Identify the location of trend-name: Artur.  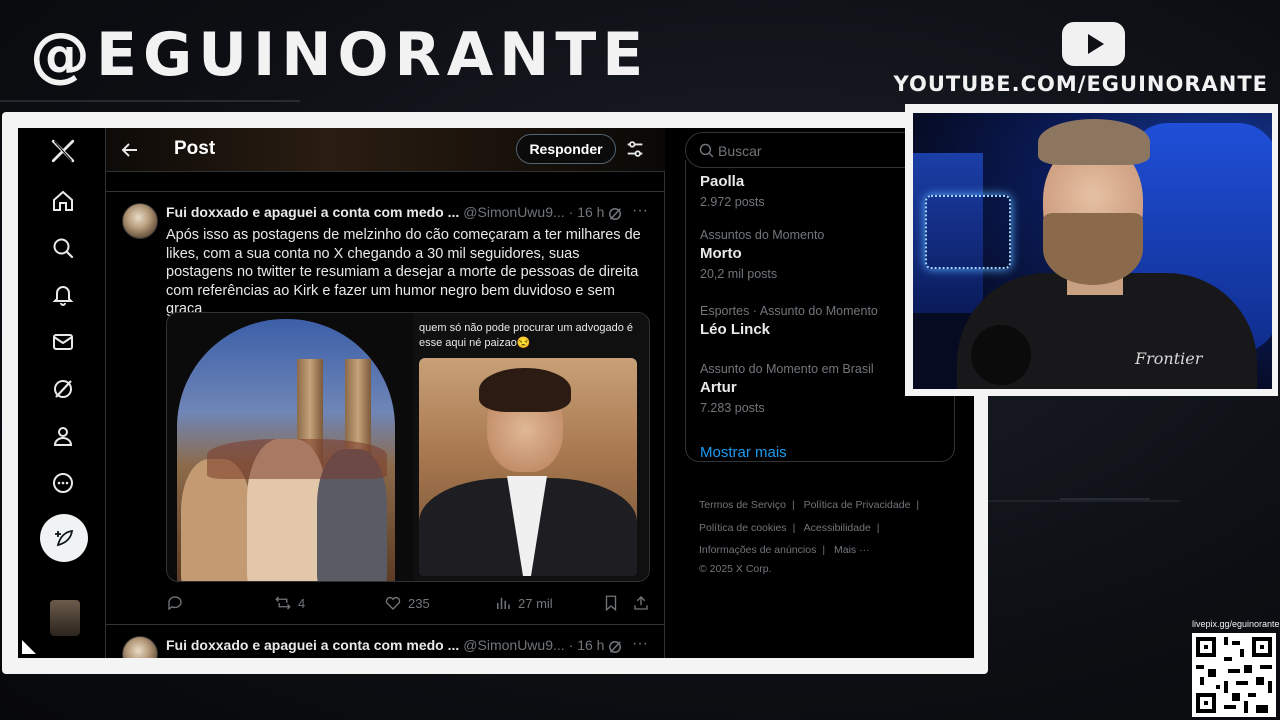
(718, 387).